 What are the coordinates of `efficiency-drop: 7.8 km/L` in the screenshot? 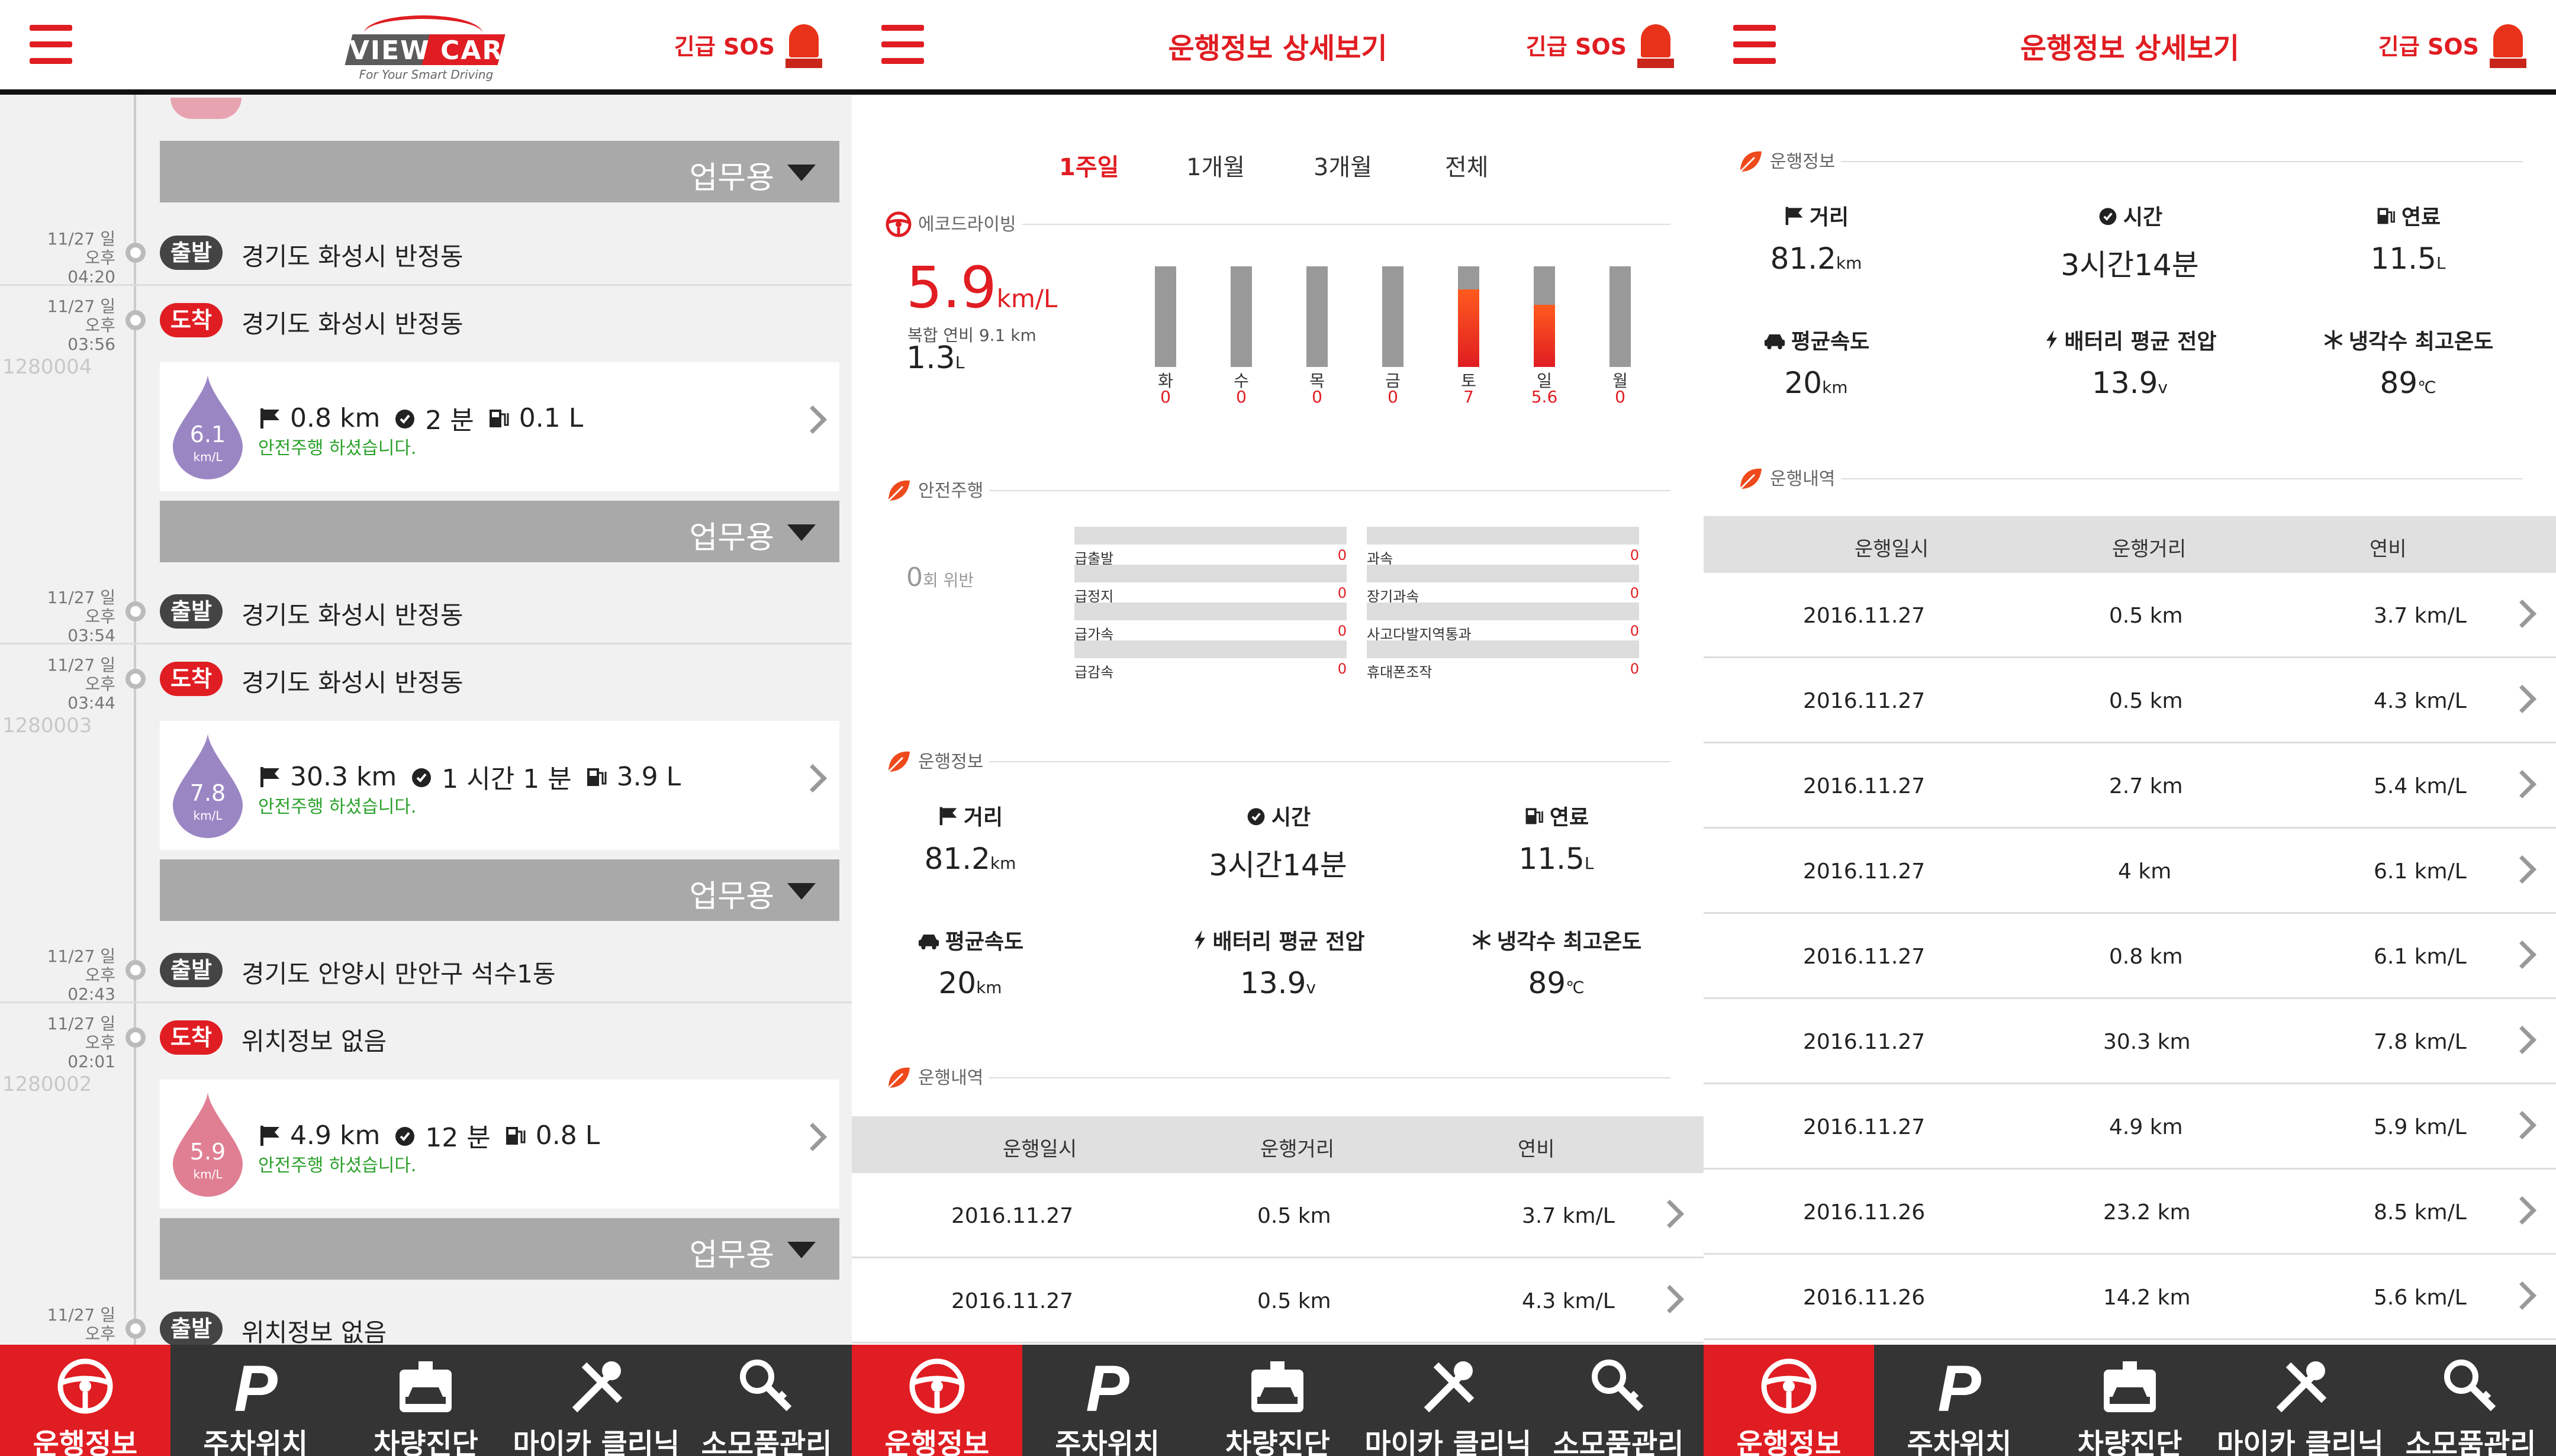 It's located at (208, 786).